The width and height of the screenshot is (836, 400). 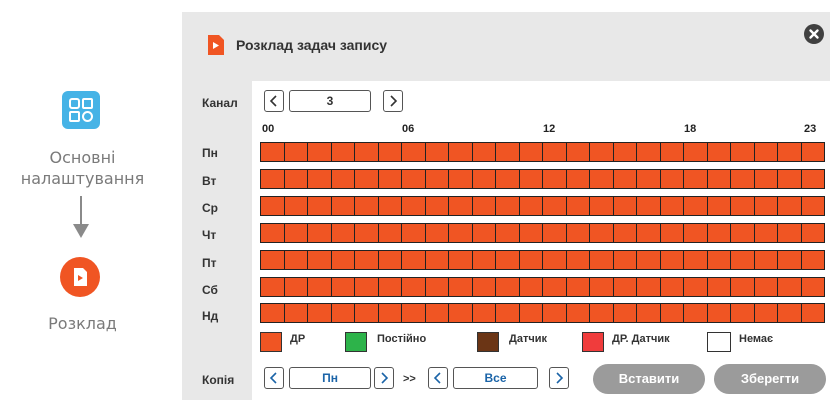 What do you see at coordinates (542, 287) in the screenshot?
I see `schedule-row-sat` at bounding box center [542, 287].